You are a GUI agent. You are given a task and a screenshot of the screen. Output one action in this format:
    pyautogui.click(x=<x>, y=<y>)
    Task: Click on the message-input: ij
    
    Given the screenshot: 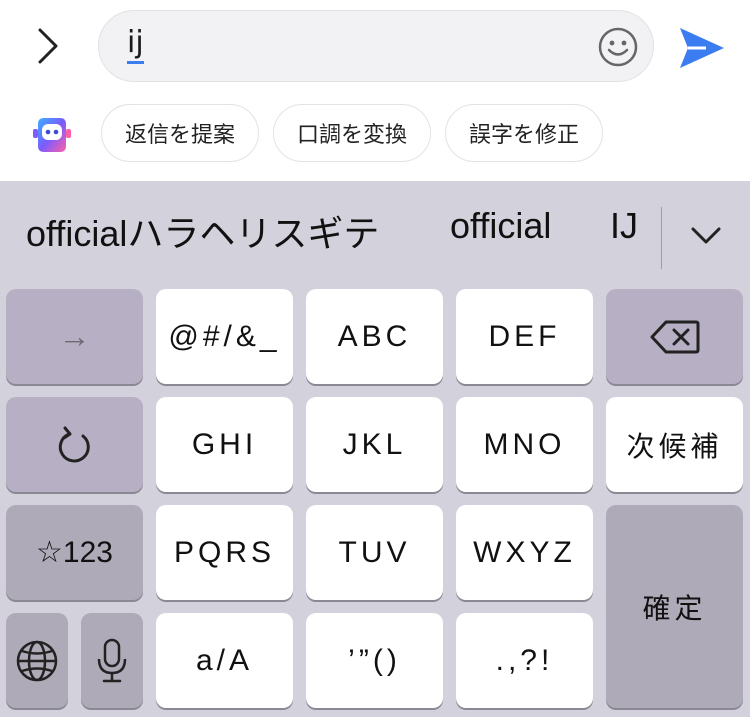 What is the action you would take?
    pyautogui.click(x=376, y=46)
    